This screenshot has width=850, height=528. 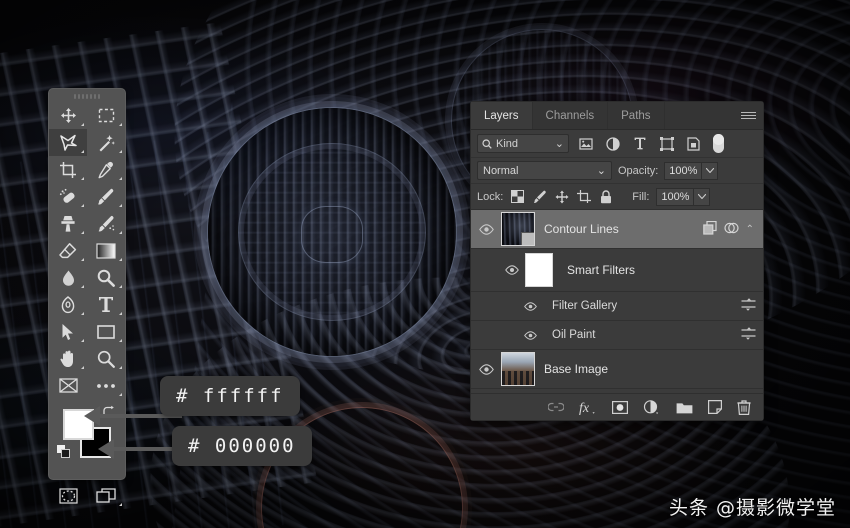 What do you see at coordinates (68, 304) in the screenshot?
I see `pen-tool` at bounding box center [68, 304].